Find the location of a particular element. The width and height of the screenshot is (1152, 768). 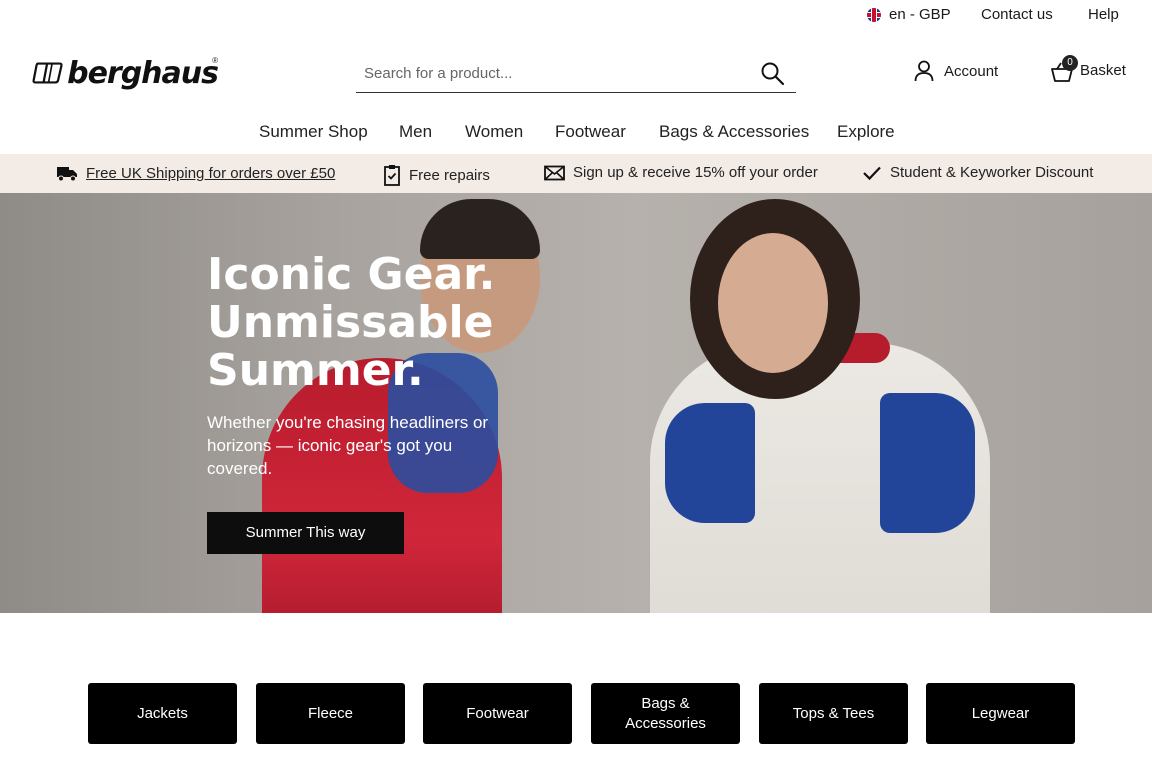

hero-cta-button: Summer This way is located at coordinates (305, 533).